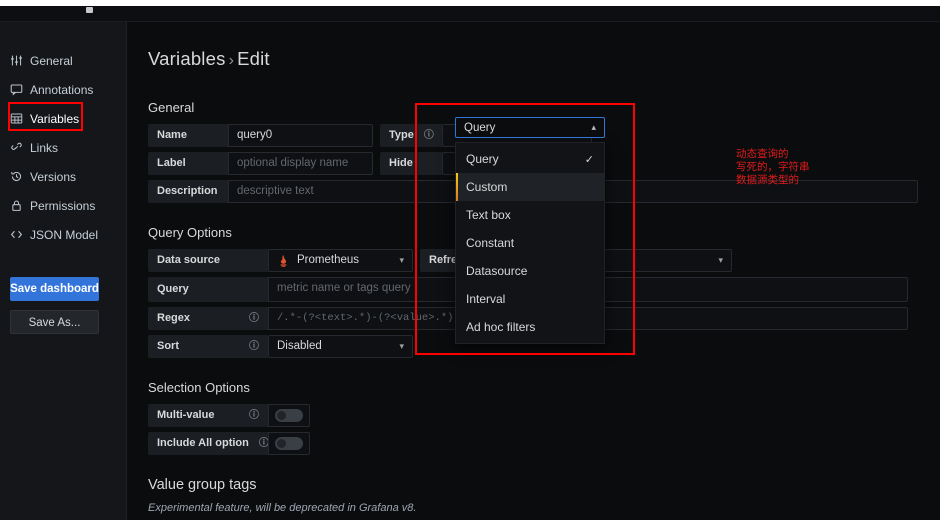 The width and height of the screenshot is (940, 520). What do you see at coordinates (188, 163) in the screenshot?
I see `label-label: Label` at bounding box center [188, 163].